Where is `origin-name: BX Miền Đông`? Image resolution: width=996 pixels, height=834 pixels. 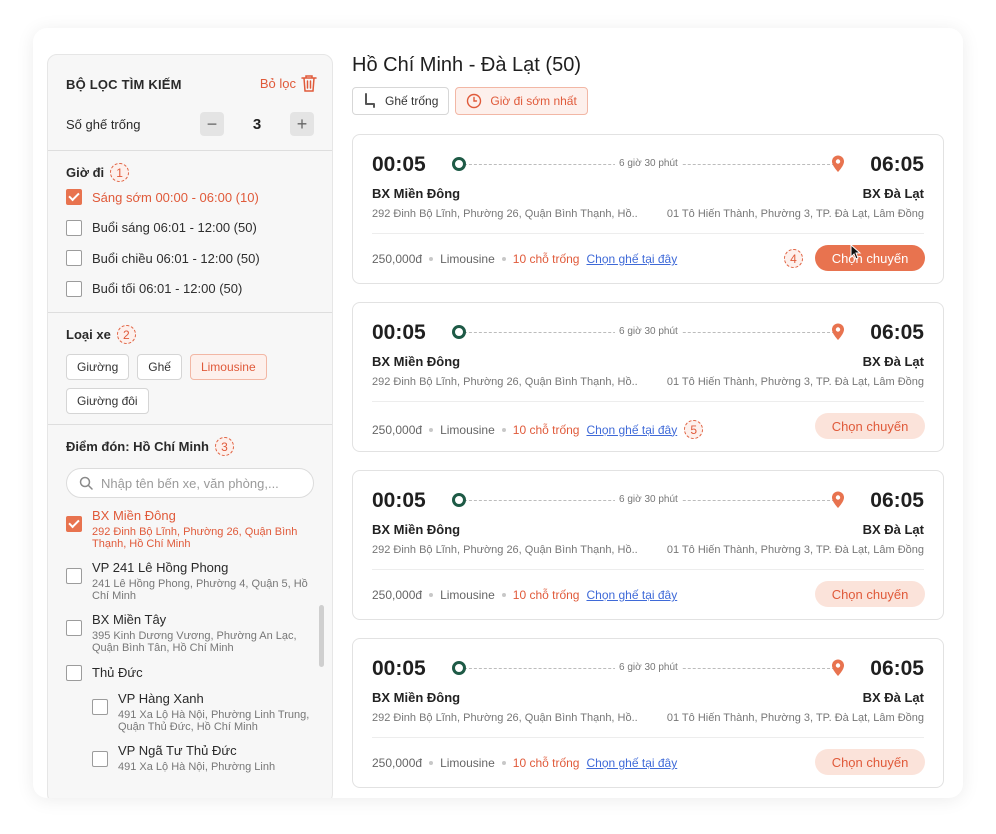 origin-name: BX Miền Đông is located at coordinates (416, 697).